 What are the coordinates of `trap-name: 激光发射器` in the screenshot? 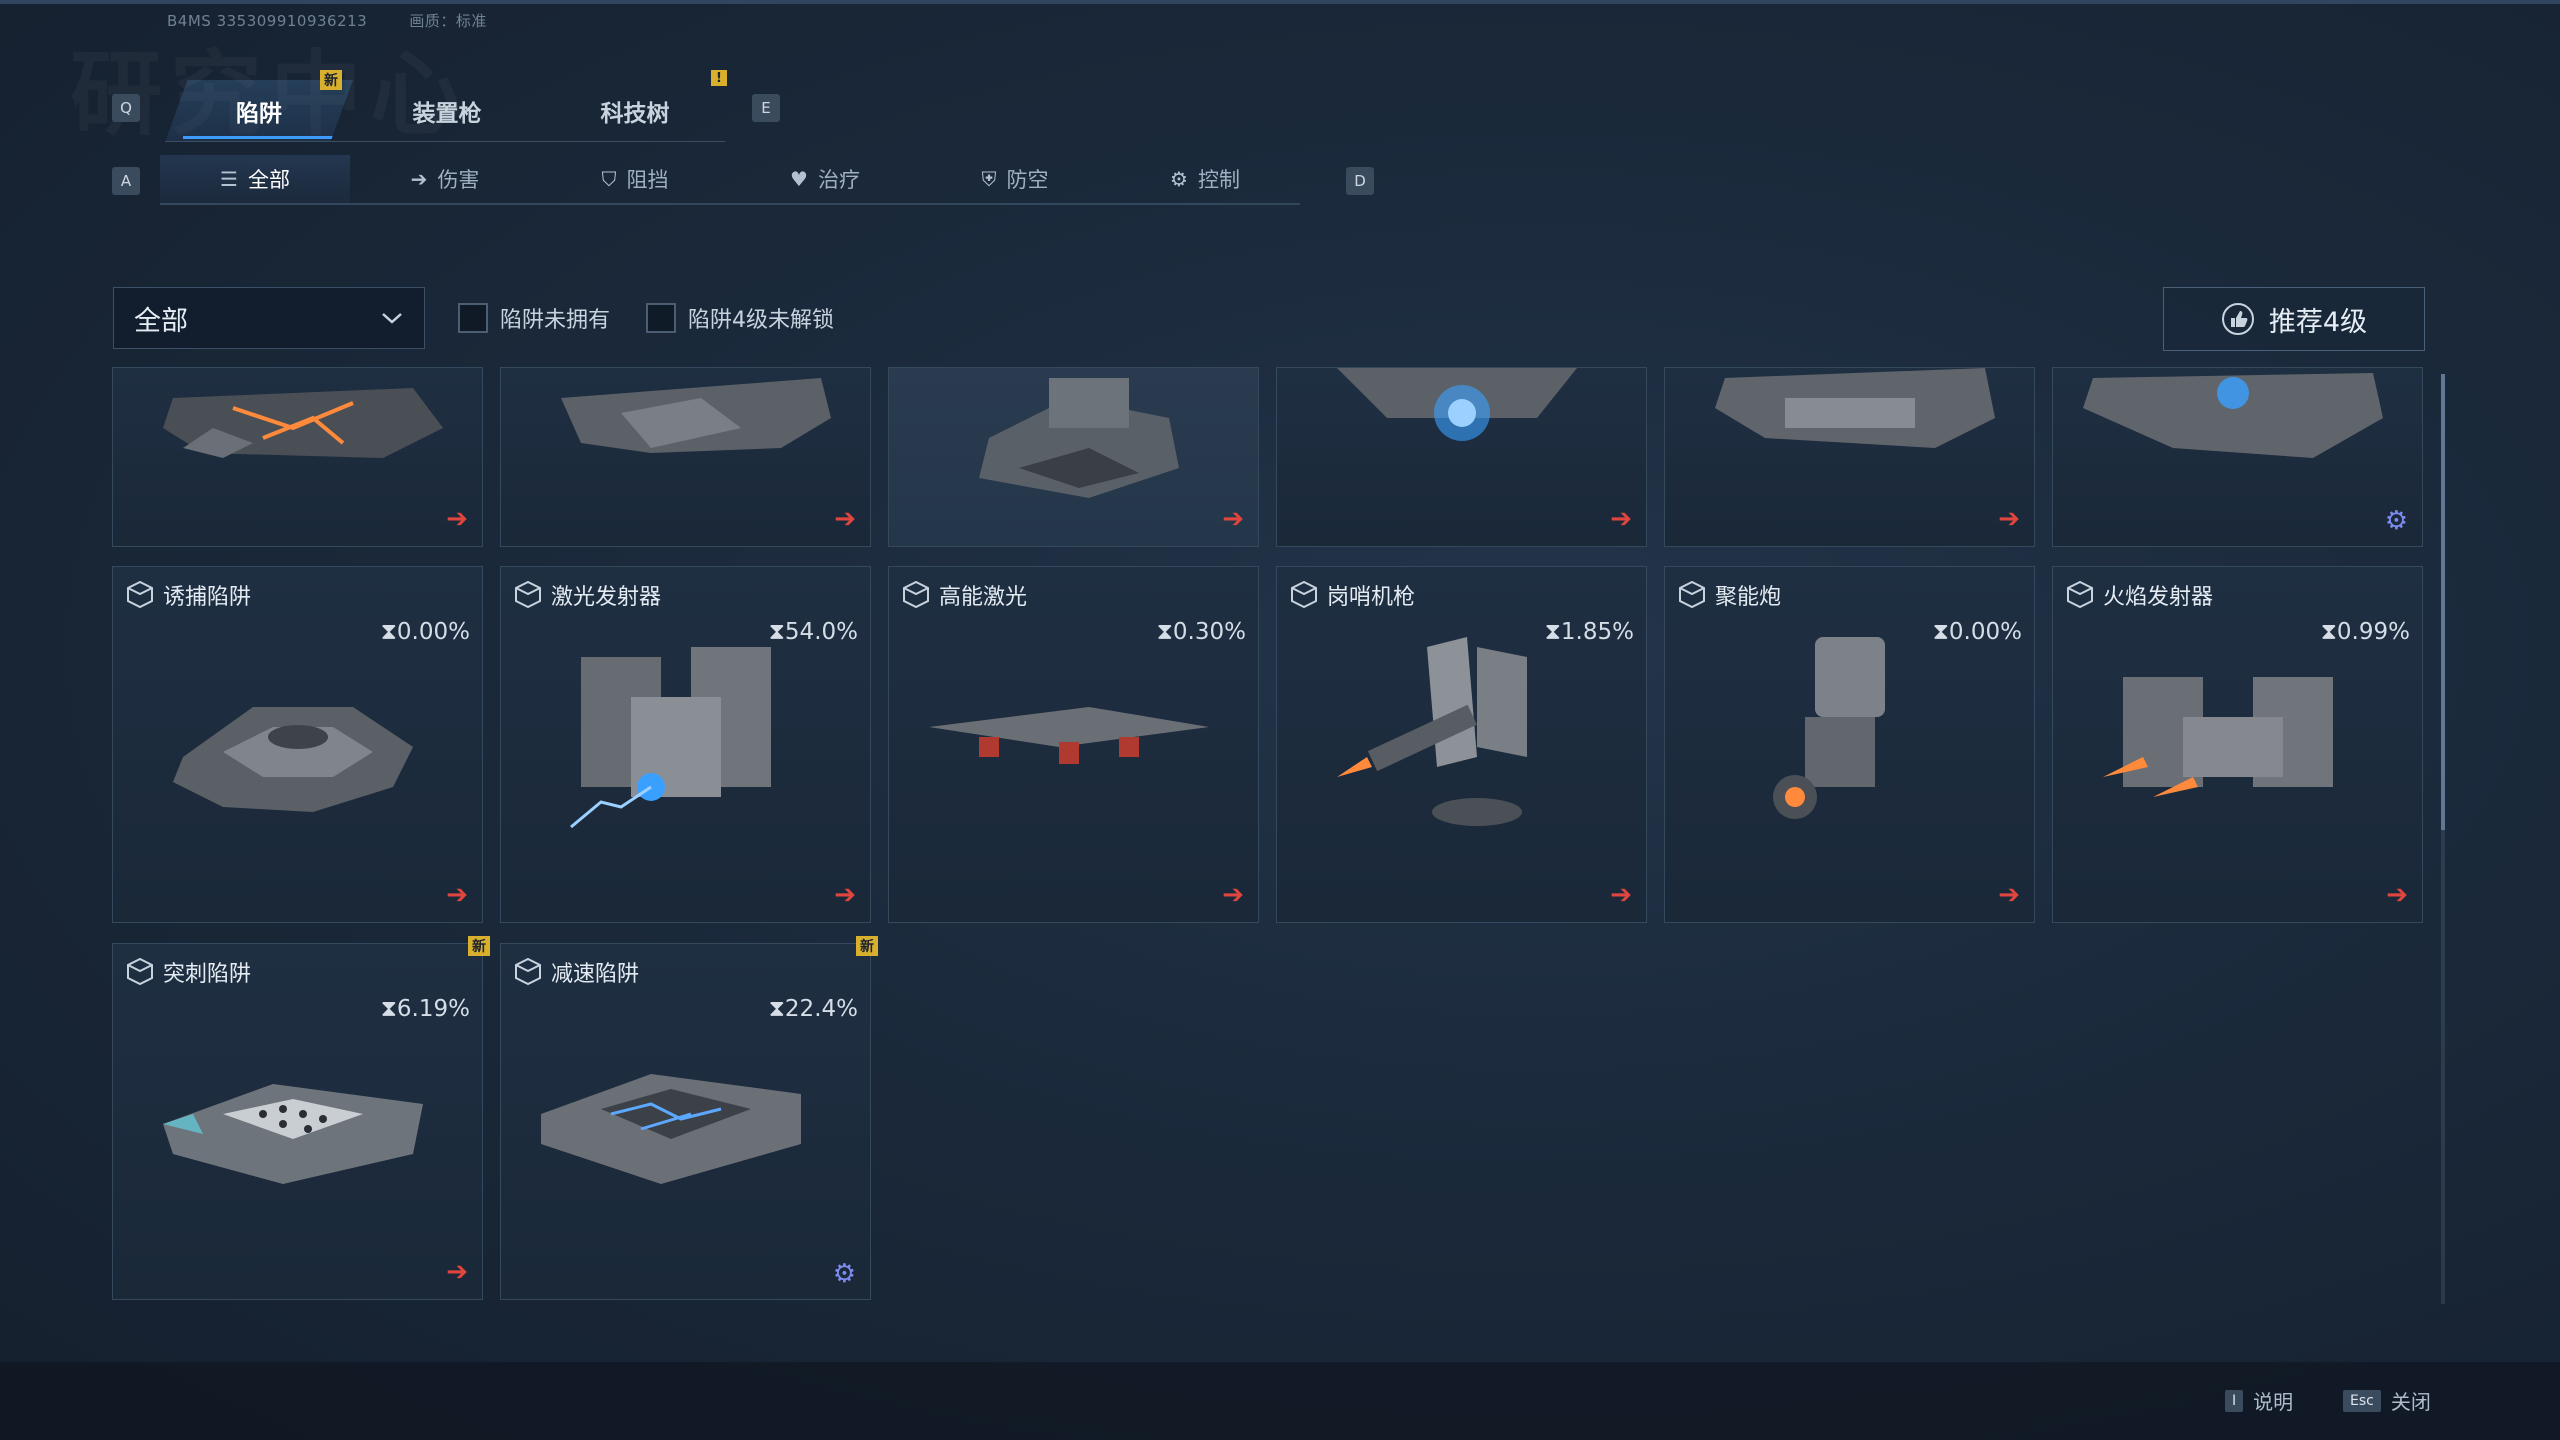 It's located at (606, 597).